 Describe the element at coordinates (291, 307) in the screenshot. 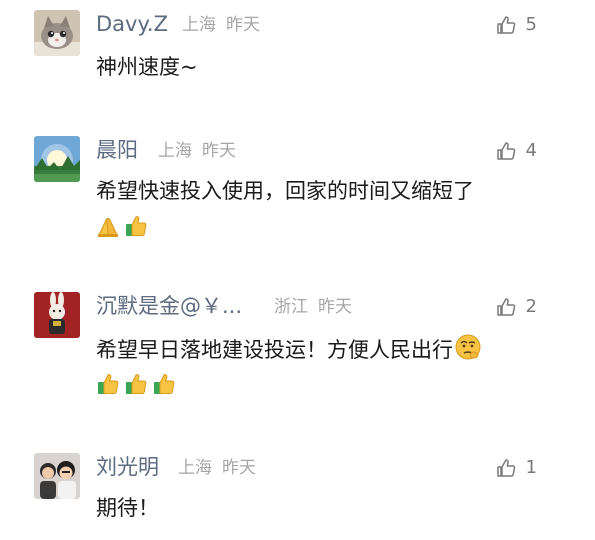

I see `location: 浙江` at that location.